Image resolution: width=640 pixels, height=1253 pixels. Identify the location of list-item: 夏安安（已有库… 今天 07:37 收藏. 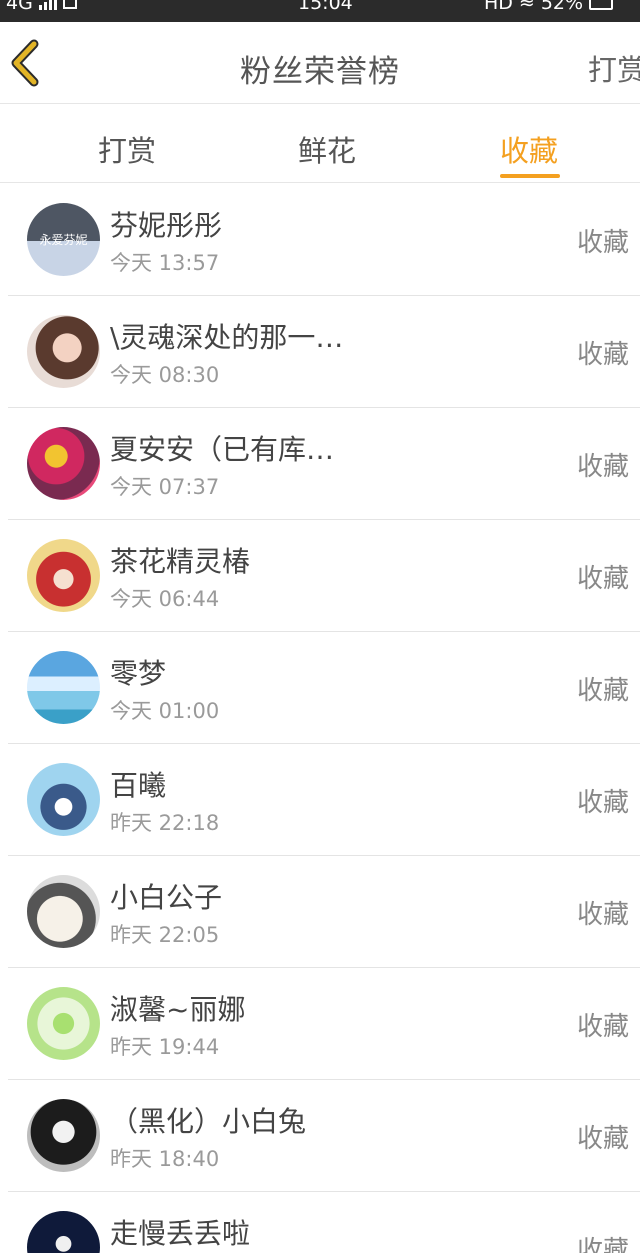
(320, 464).